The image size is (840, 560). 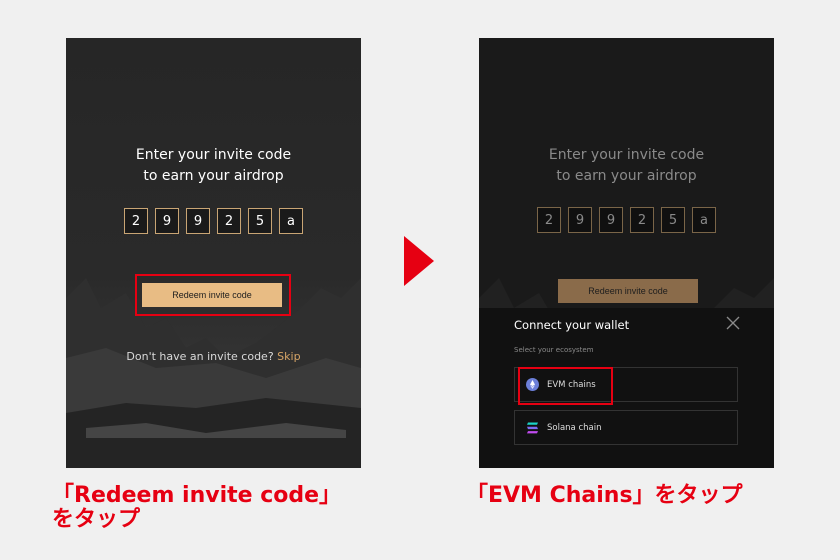 I want to click on redeem-invite-button-dimmed: Redeem invite code, so click(x=628, y=291).